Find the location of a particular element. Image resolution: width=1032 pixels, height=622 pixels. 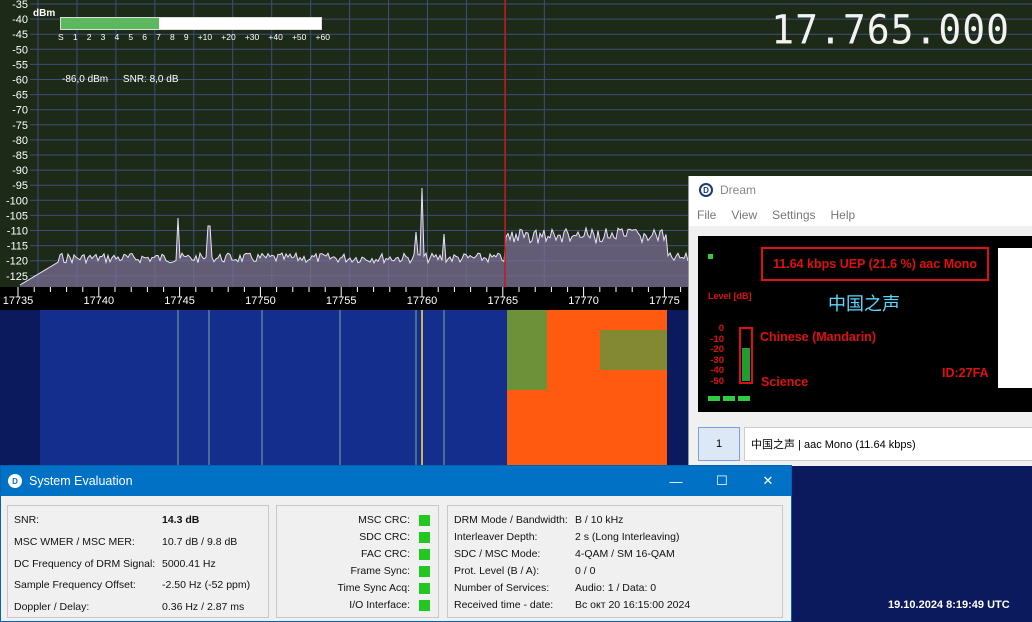

level-scale: 0 -10 -20 -30 -40 -50 is located at coordinates (717, 355).